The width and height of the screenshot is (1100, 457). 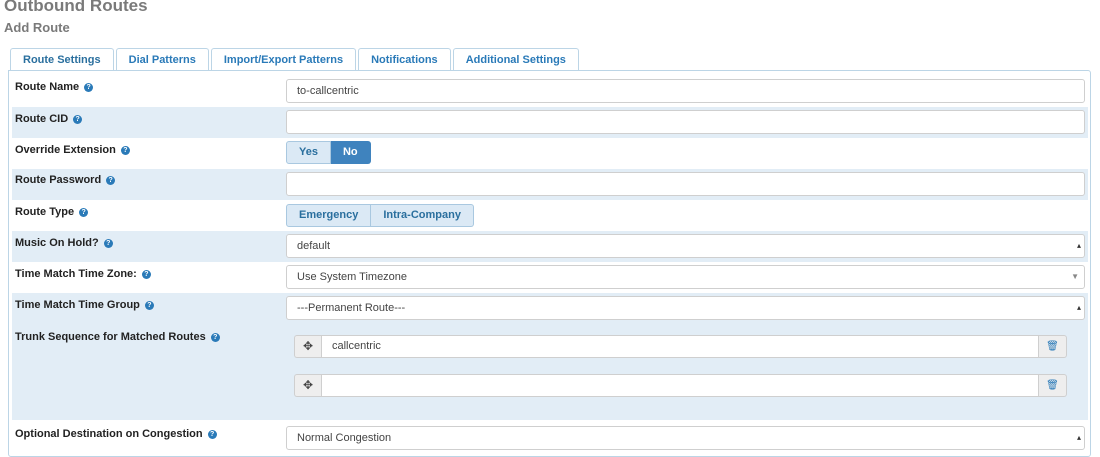 I want to click on route-cid-label: Route CID ?, so click(x=49, y=119).